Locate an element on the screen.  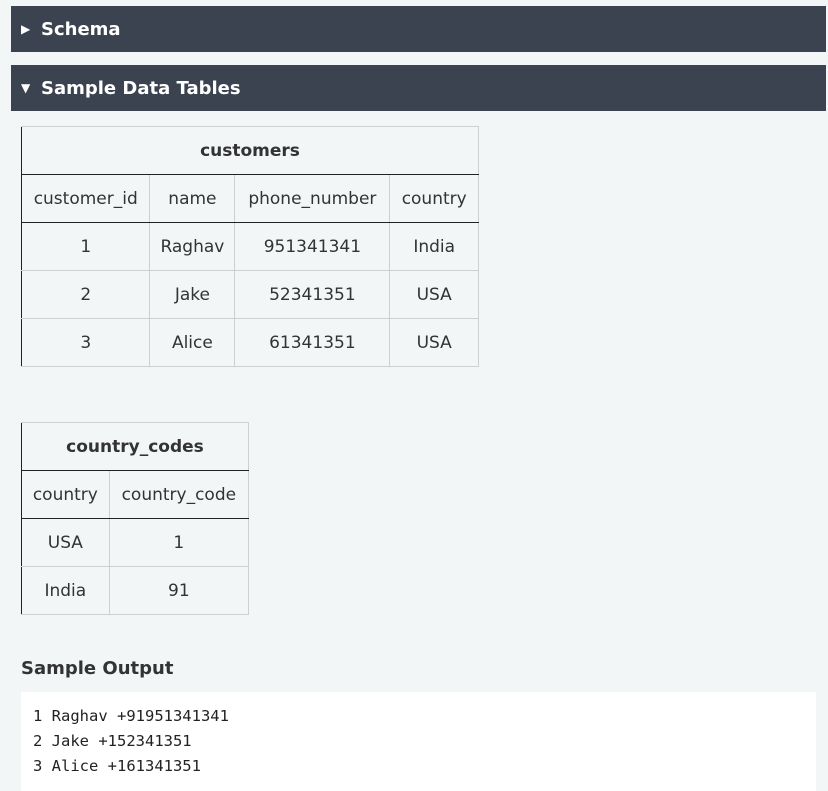
schema-section-label: Schema is located at coordinates (81, 29).